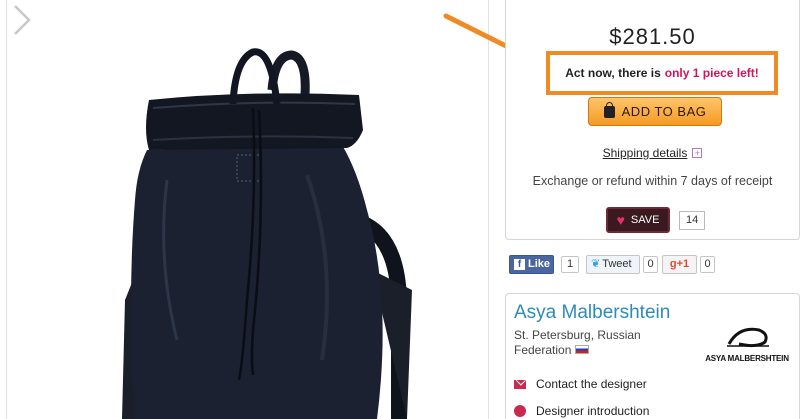 This screenshot has width=800, height=419. What do you see at coordinates (613, 73) in the screenshot?
I see `urgency-prefix: Act now, there is` at bounding box center [613, 73].